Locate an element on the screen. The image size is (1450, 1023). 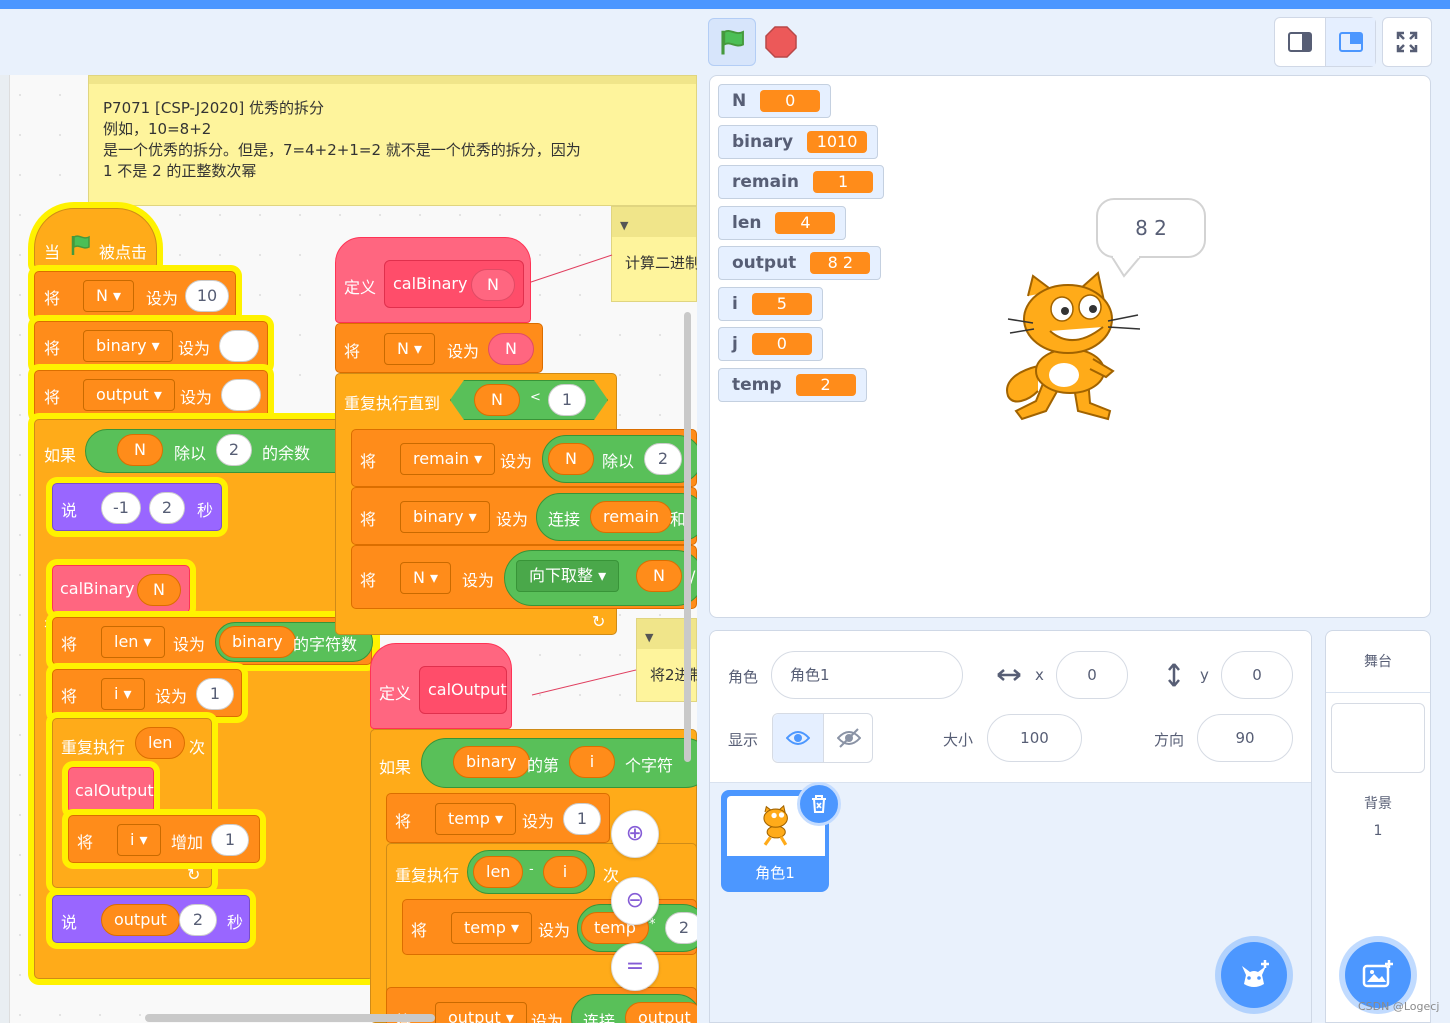
variable-monitor: i5 is located at coordinates (770, 304).